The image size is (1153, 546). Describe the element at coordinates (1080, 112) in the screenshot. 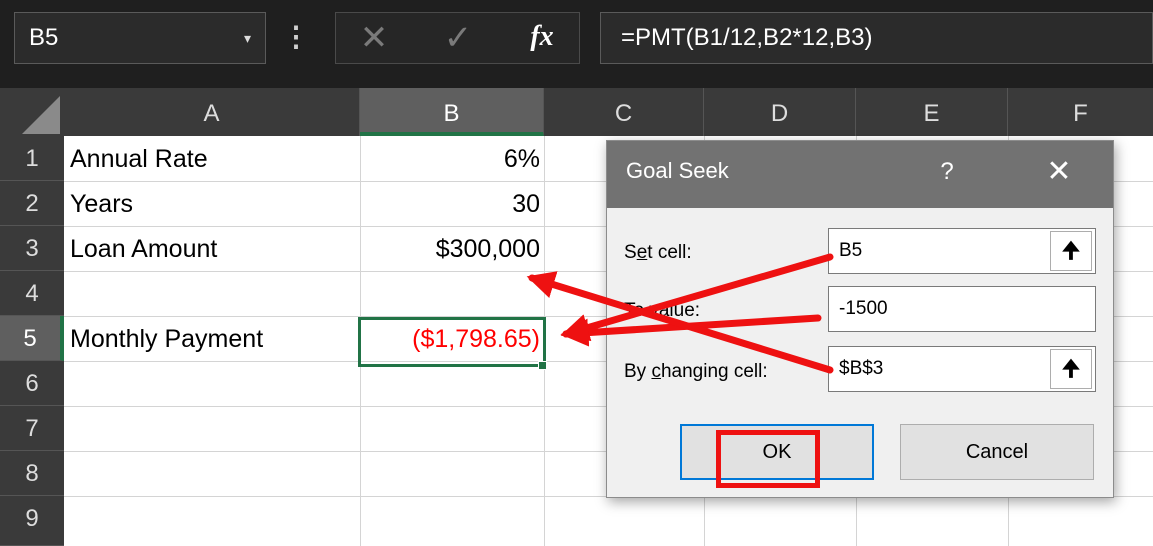

I see `column-header-f: F` at that location.